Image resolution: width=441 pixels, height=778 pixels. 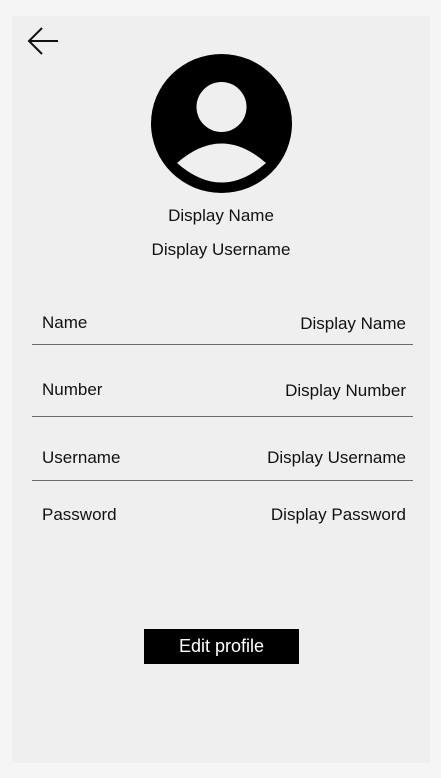 I want to click on username-value: Display Username, so click(x=336, y=457).